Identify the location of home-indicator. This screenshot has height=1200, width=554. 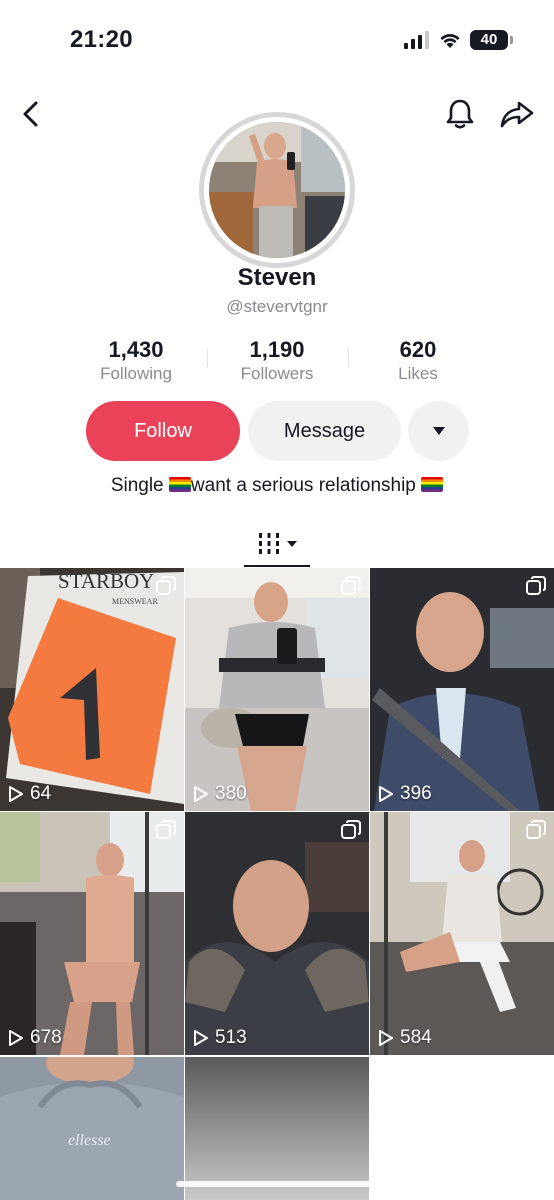
(276, 1184).